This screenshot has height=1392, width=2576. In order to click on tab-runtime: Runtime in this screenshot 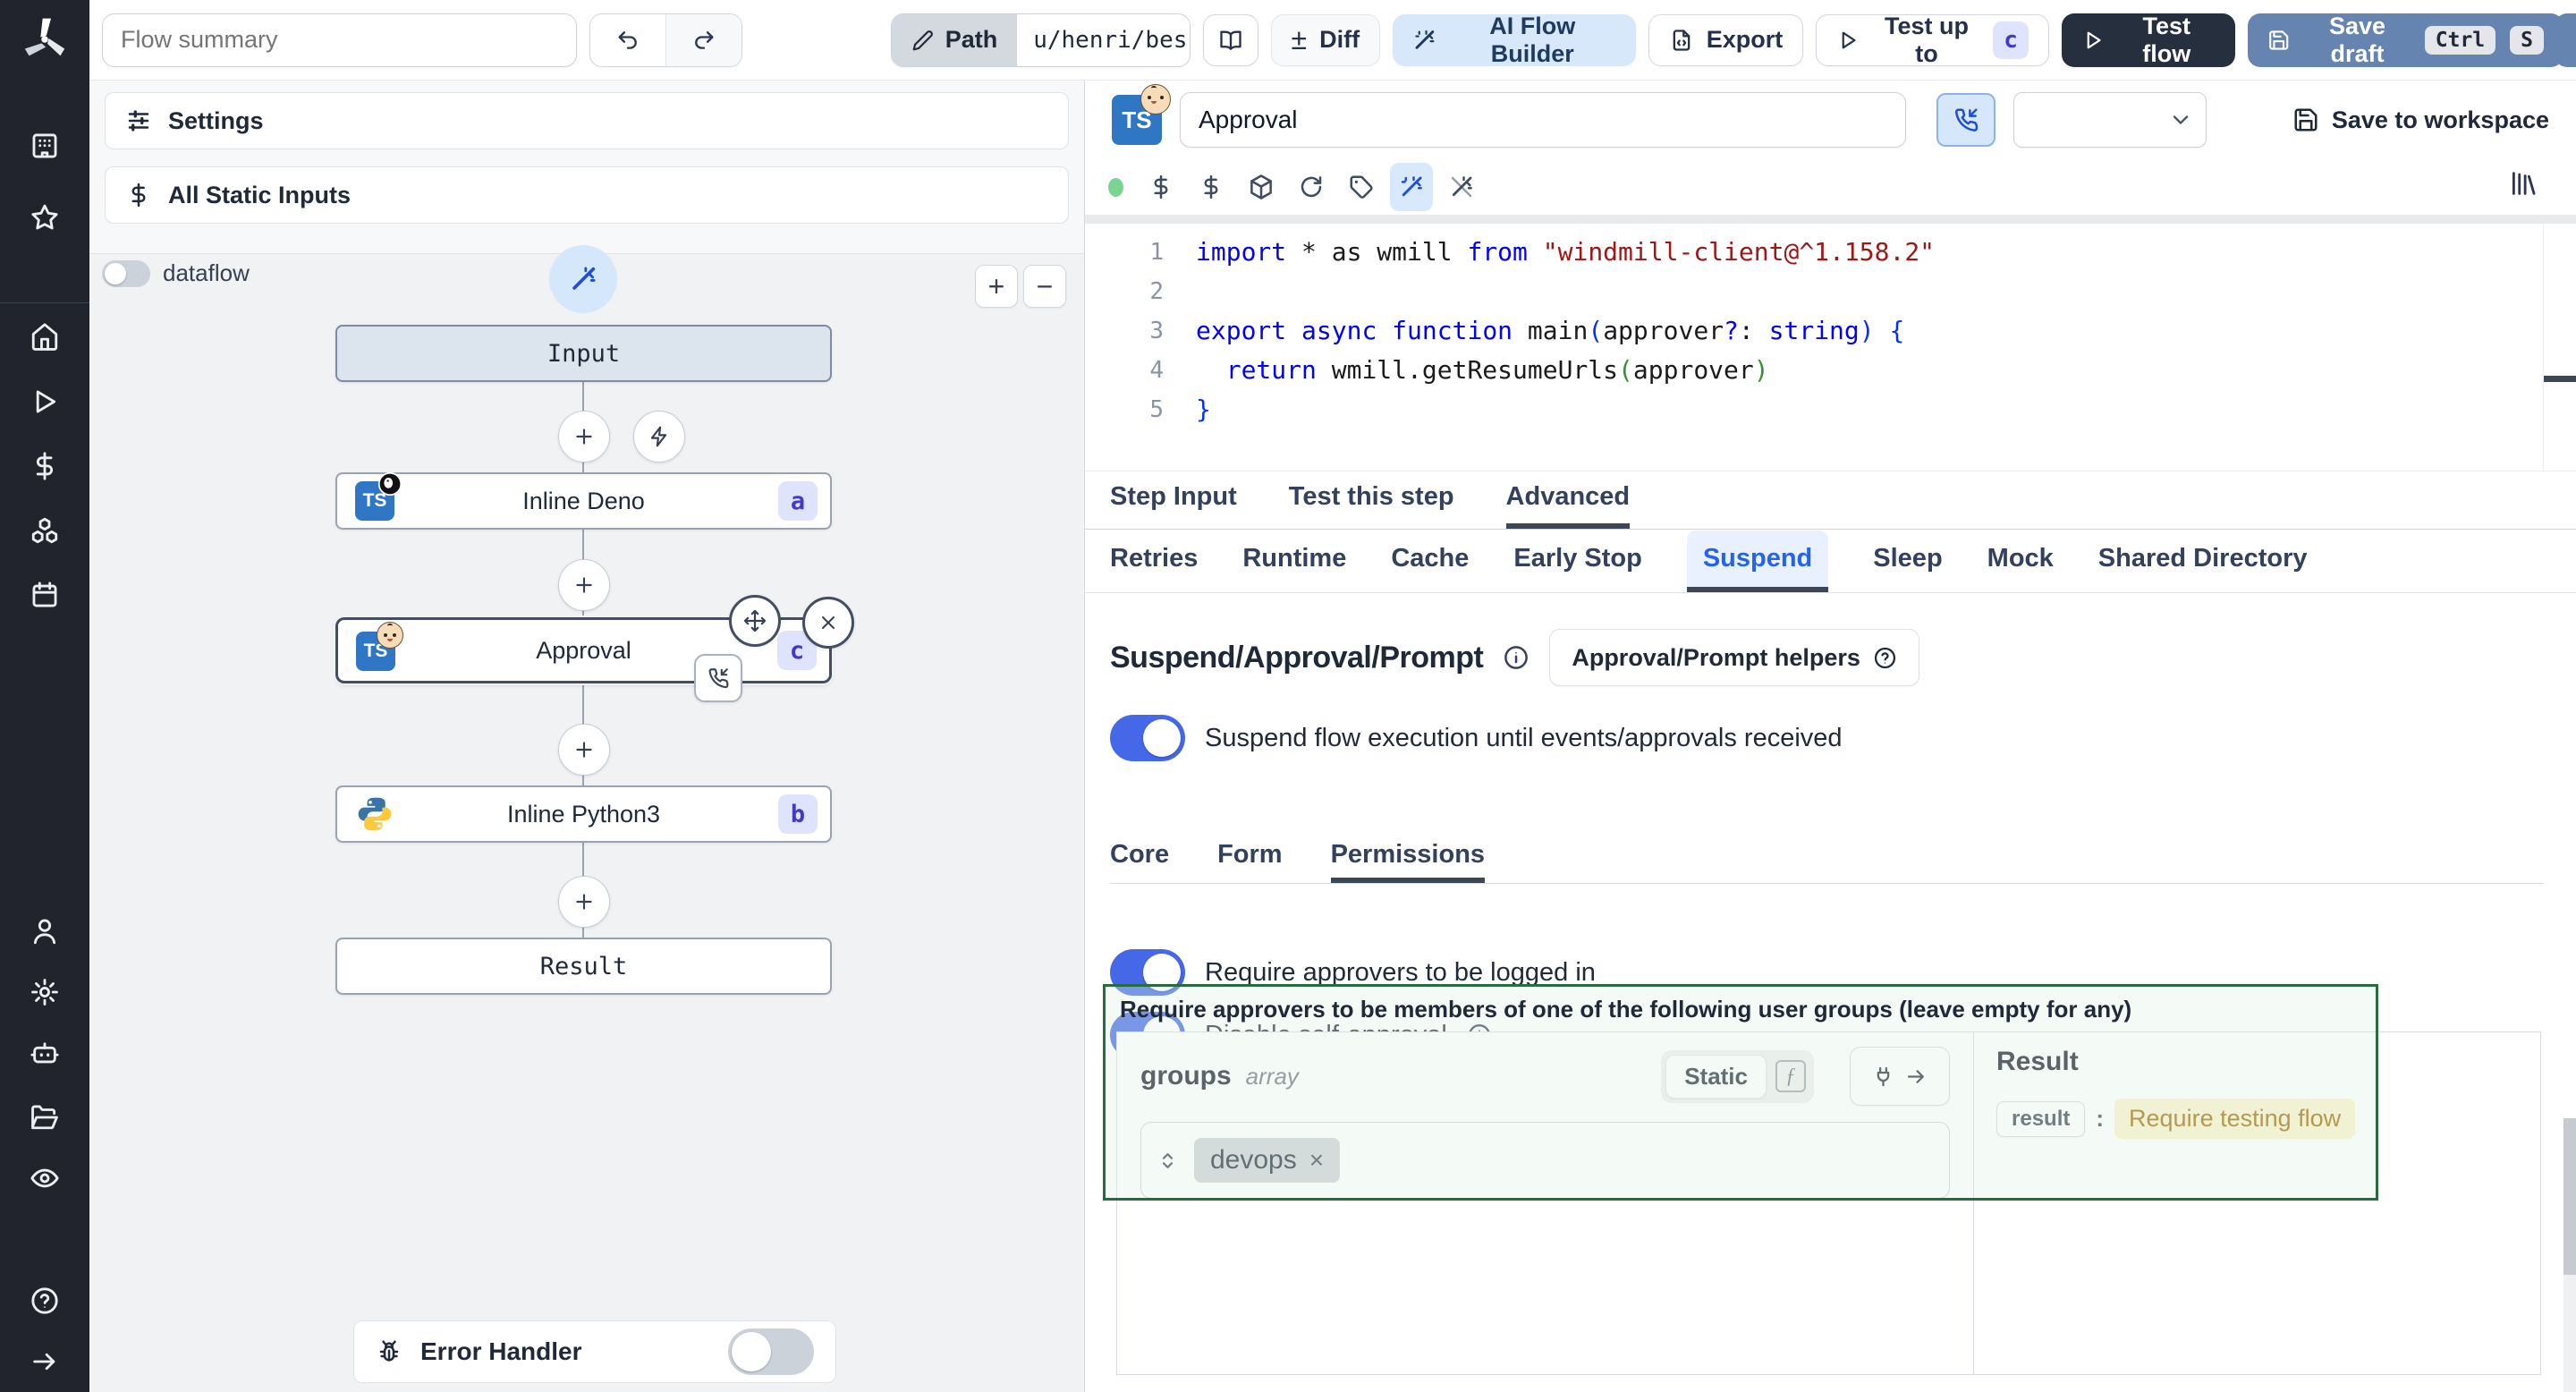, I will do `click(1294, 561)`.